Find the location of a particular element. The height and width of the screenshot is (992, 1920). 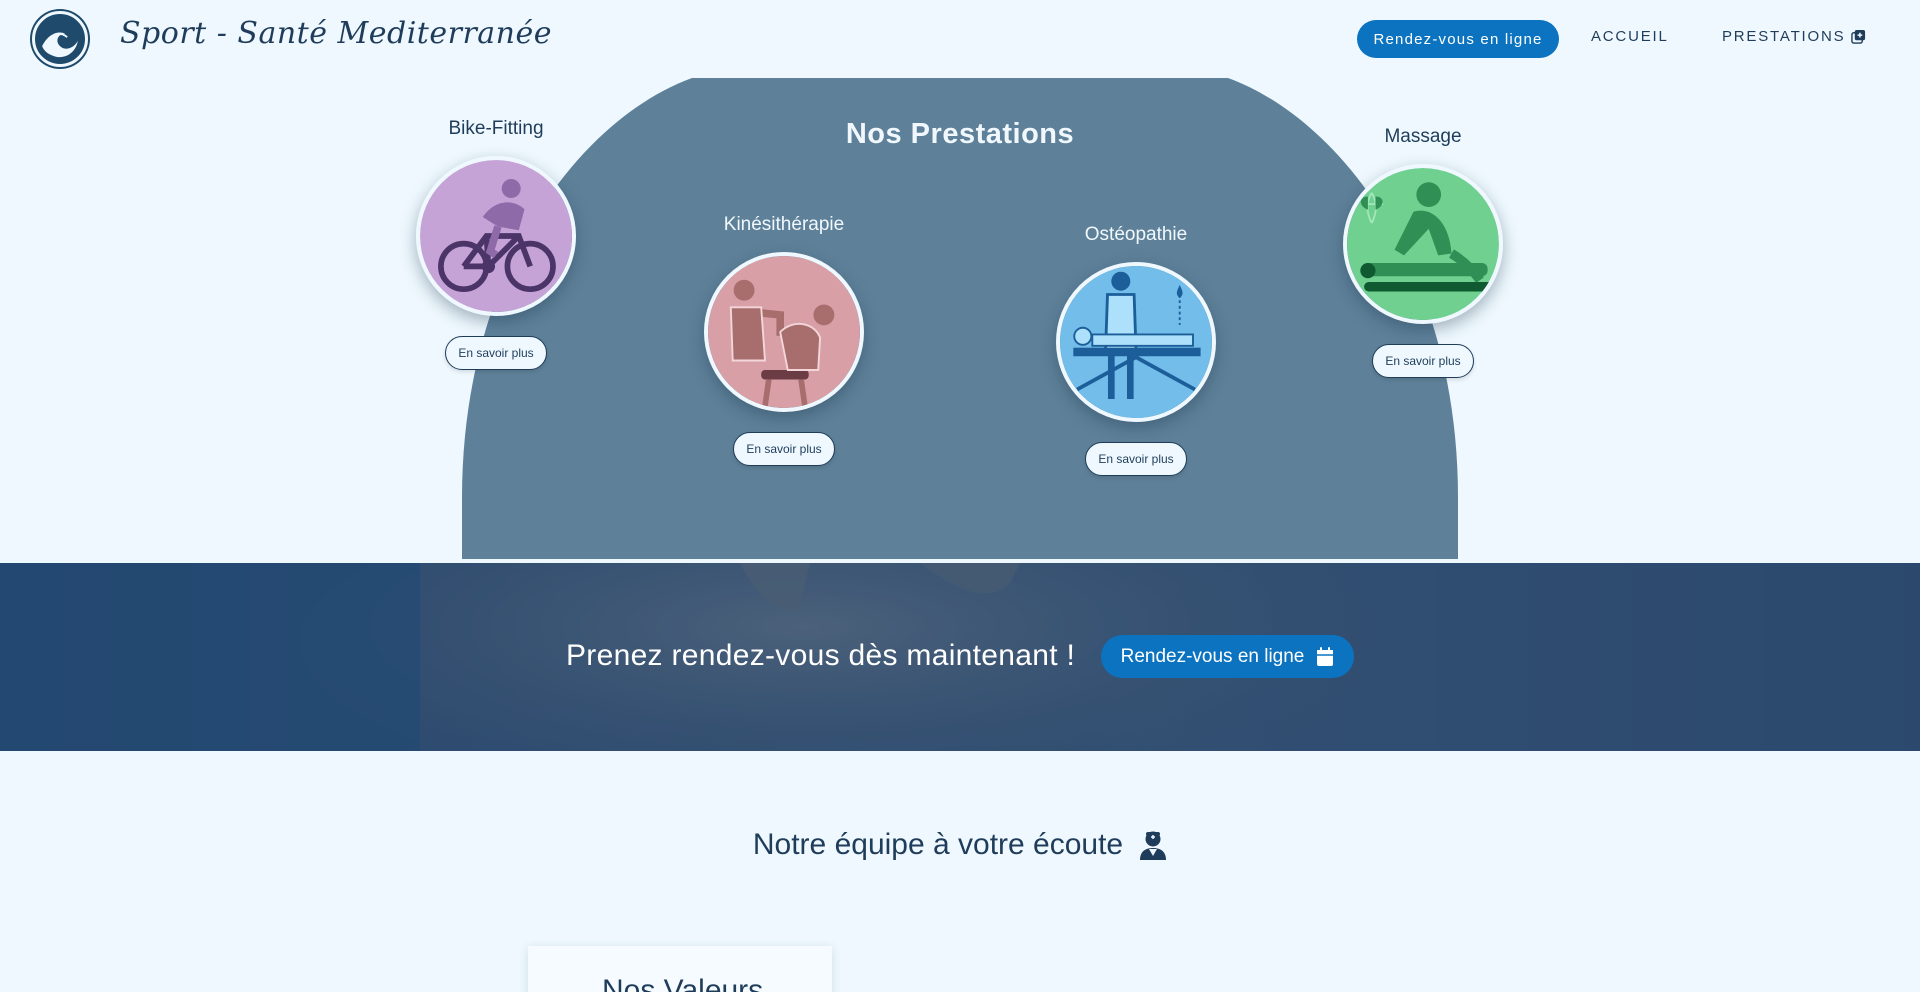

banner-cta-label: Rendez-vous en ligne is located at coordinates (1212, 656).